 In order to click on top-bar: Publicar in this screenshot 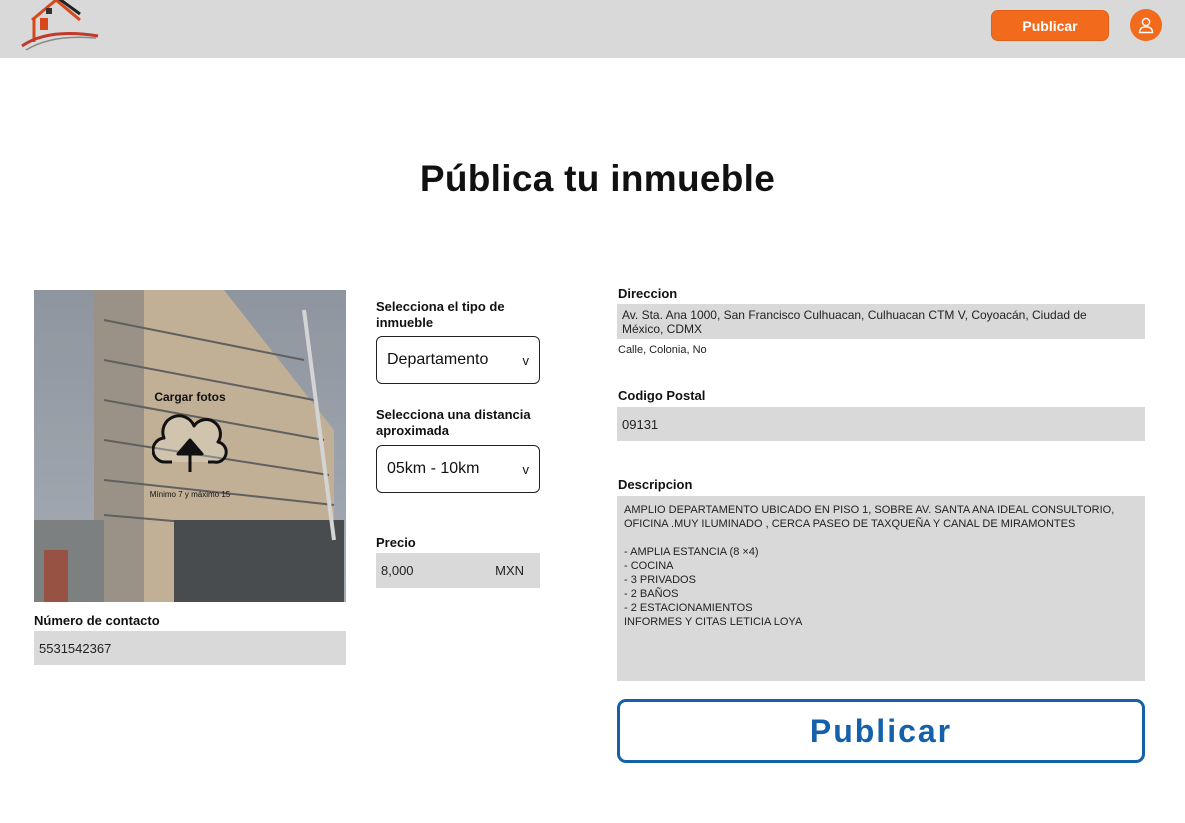, I will do `click(592, 29)`.